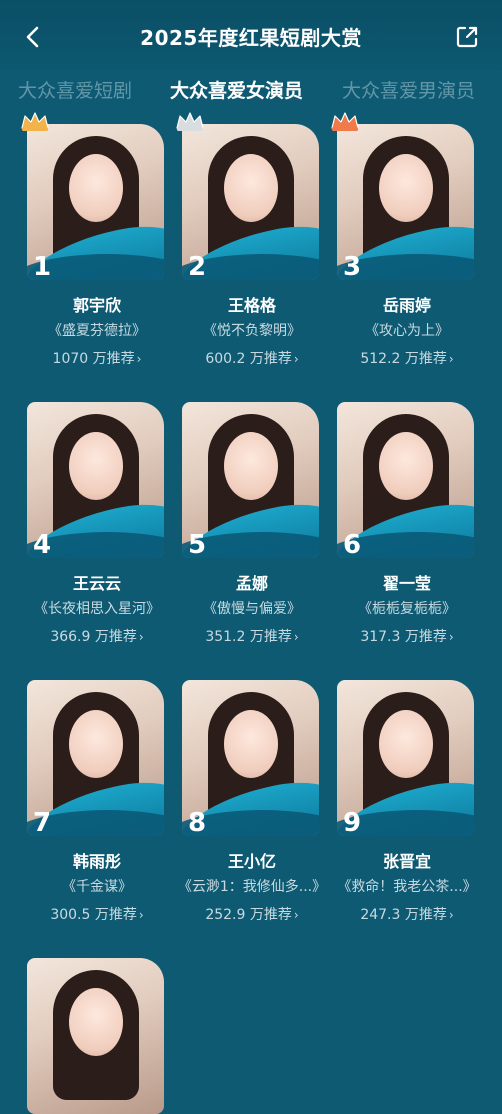 This screenshot has height=1114, width=502. I want to click on recommend-count: 512.2 万推荐 ›, so click(407, 358).